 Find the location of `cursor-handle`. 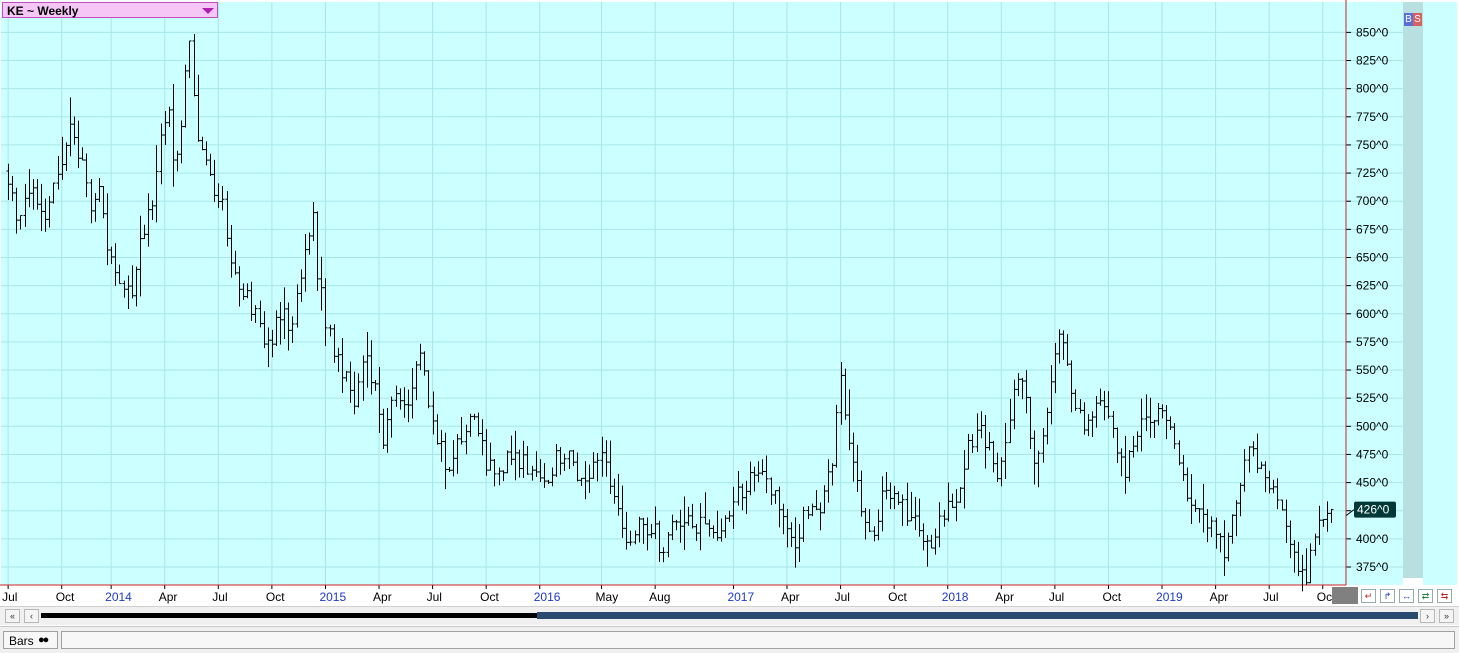

cursor-handle is located at coordinates (1345, 595).